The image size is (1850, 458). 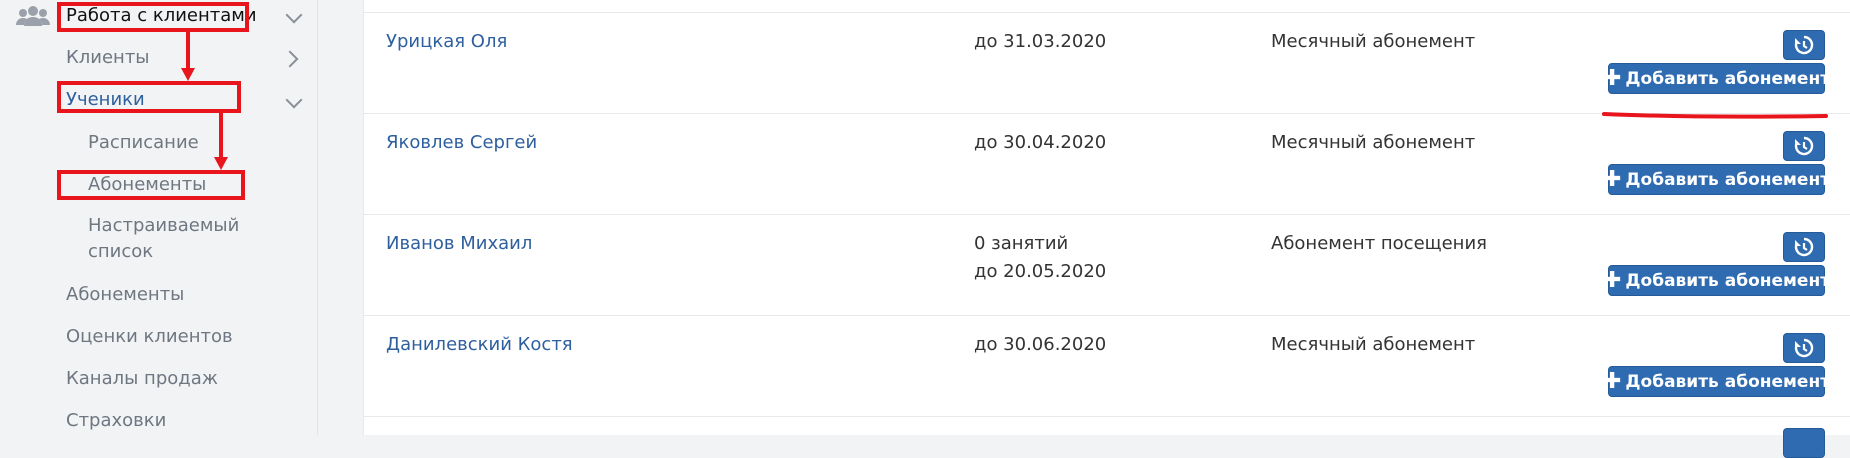 I want to click on sidebar-item-subscriptions: Абонементы, so click(x=125, y=294).